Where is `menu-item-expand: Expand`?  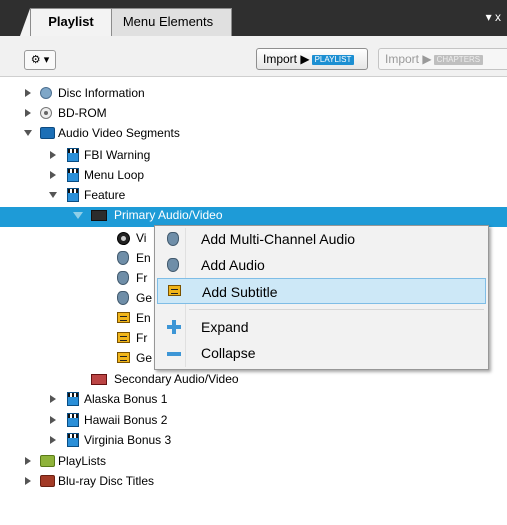 menu-item-expand: Expand is located at coordinates (321, 327).